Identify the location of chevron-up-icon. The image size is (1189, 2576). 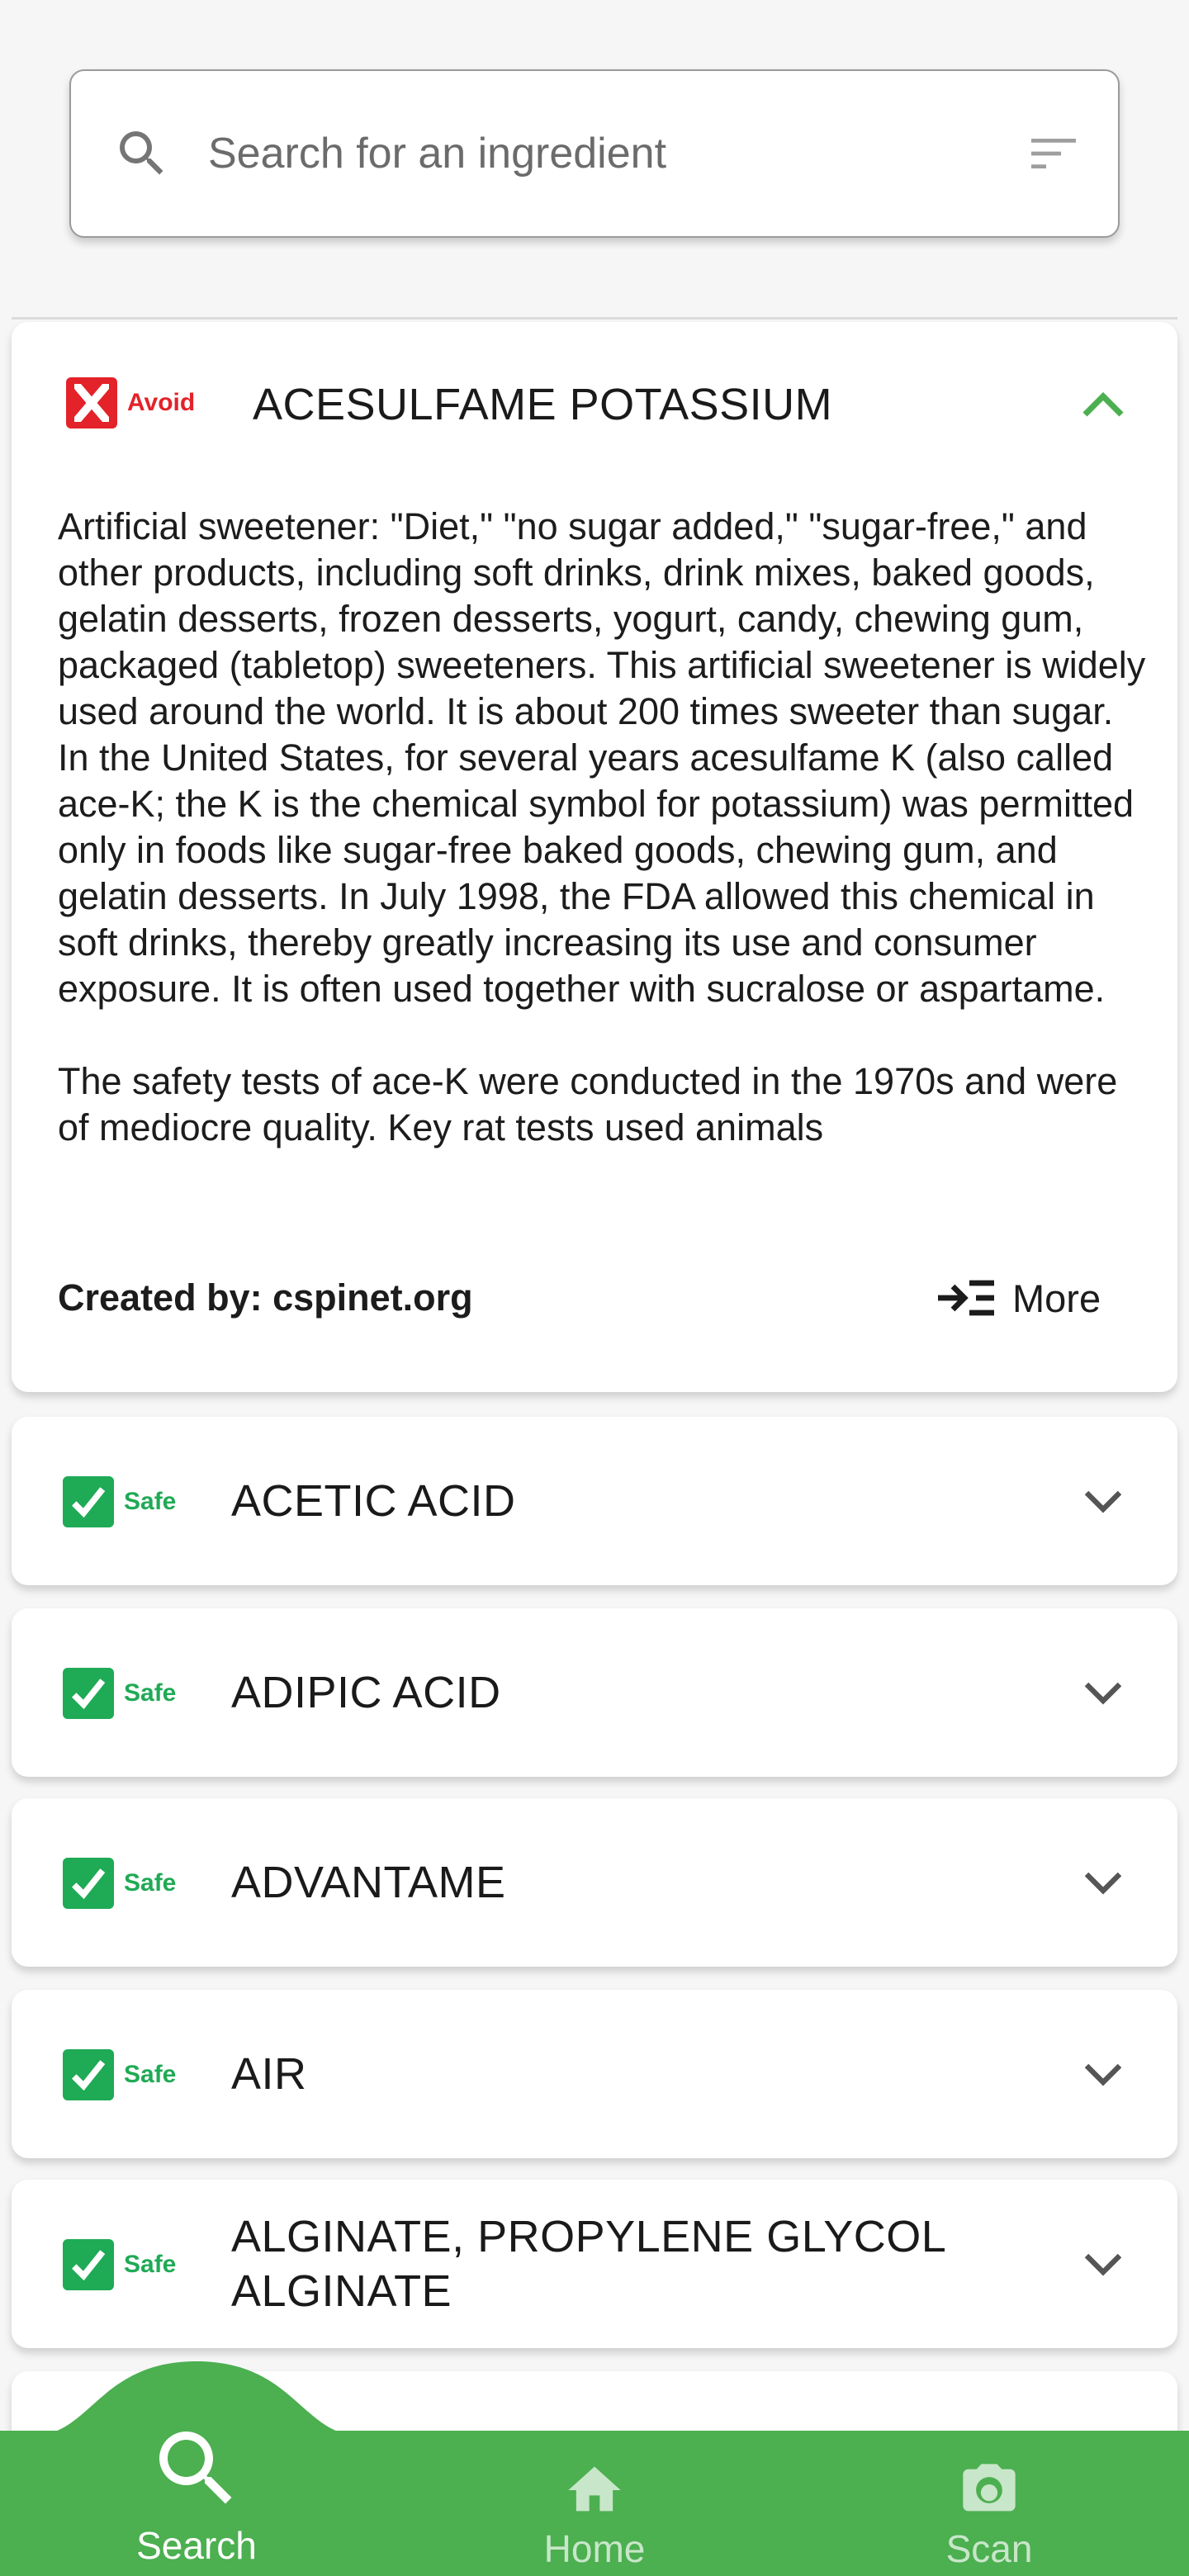
(1103, 404).